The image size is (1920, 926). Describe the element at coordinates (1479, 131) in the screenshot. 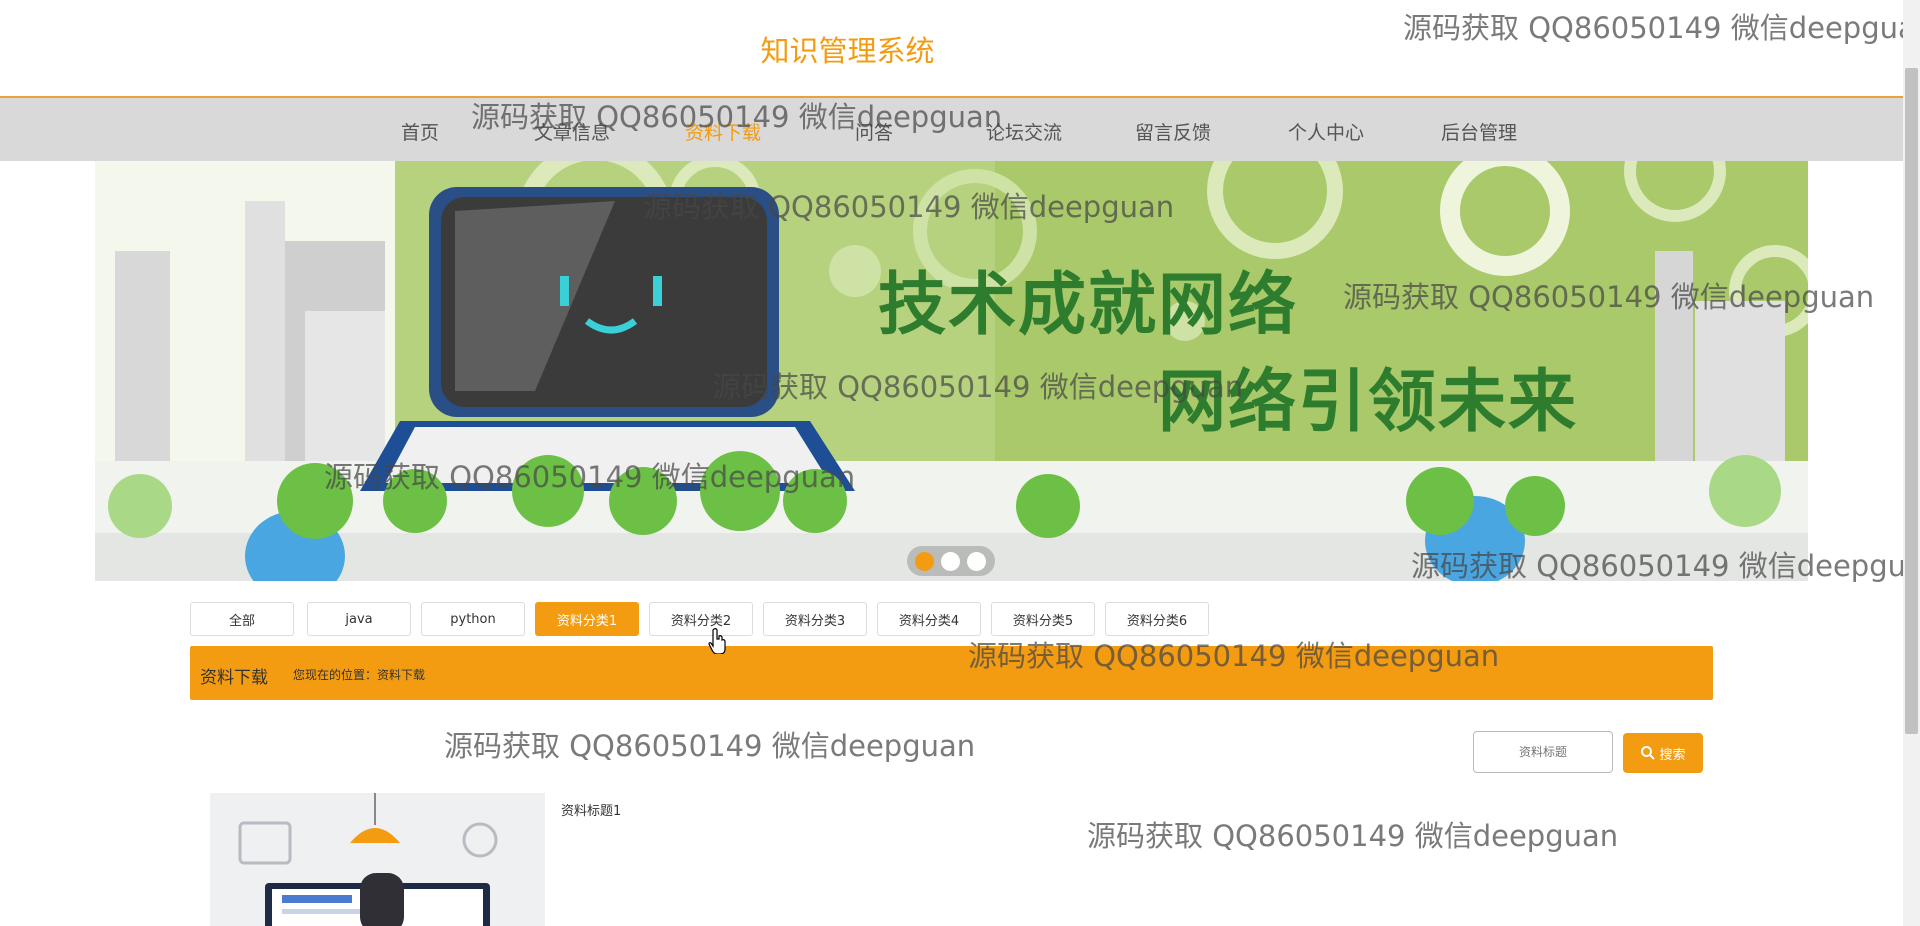

I see `nav-item-admin: 后台管理` at that location.